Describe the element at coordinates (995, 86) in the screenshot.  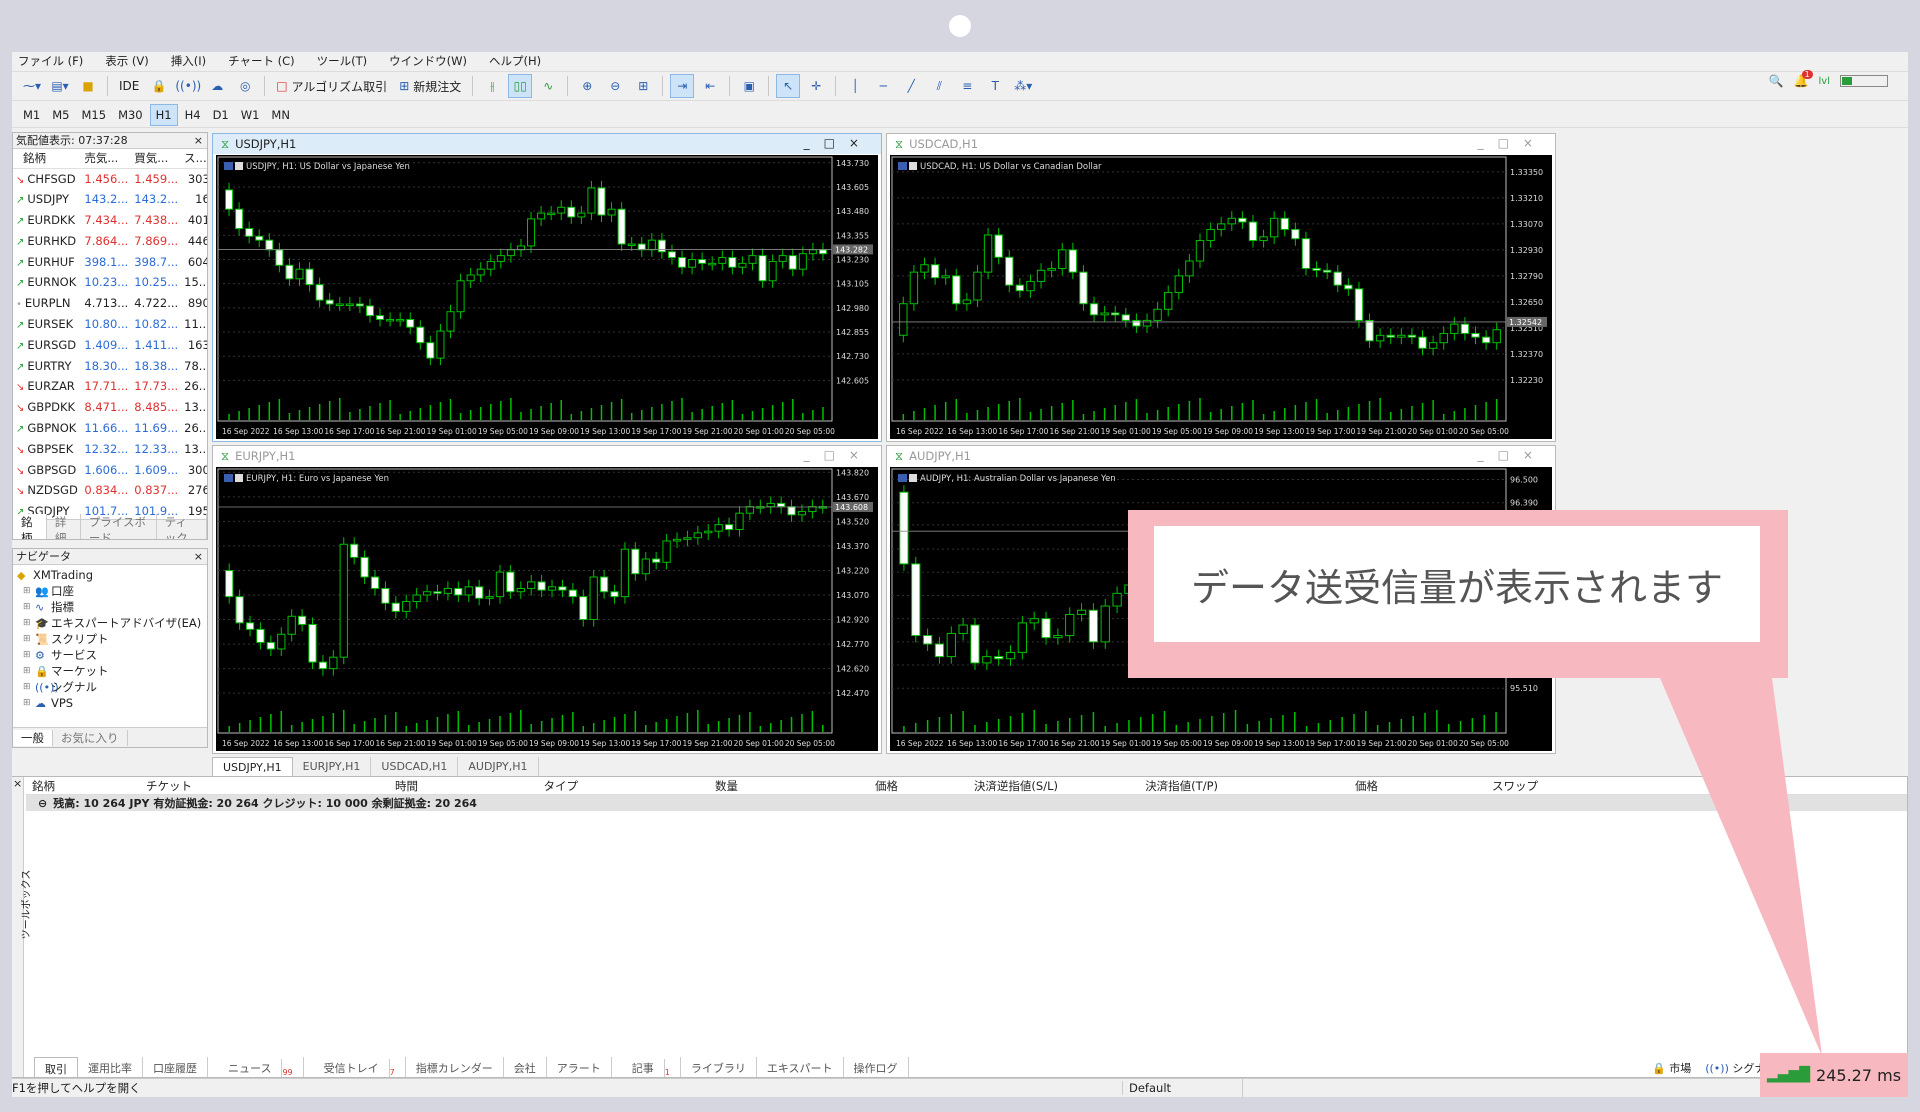
I see `text-icon: T` at that location.